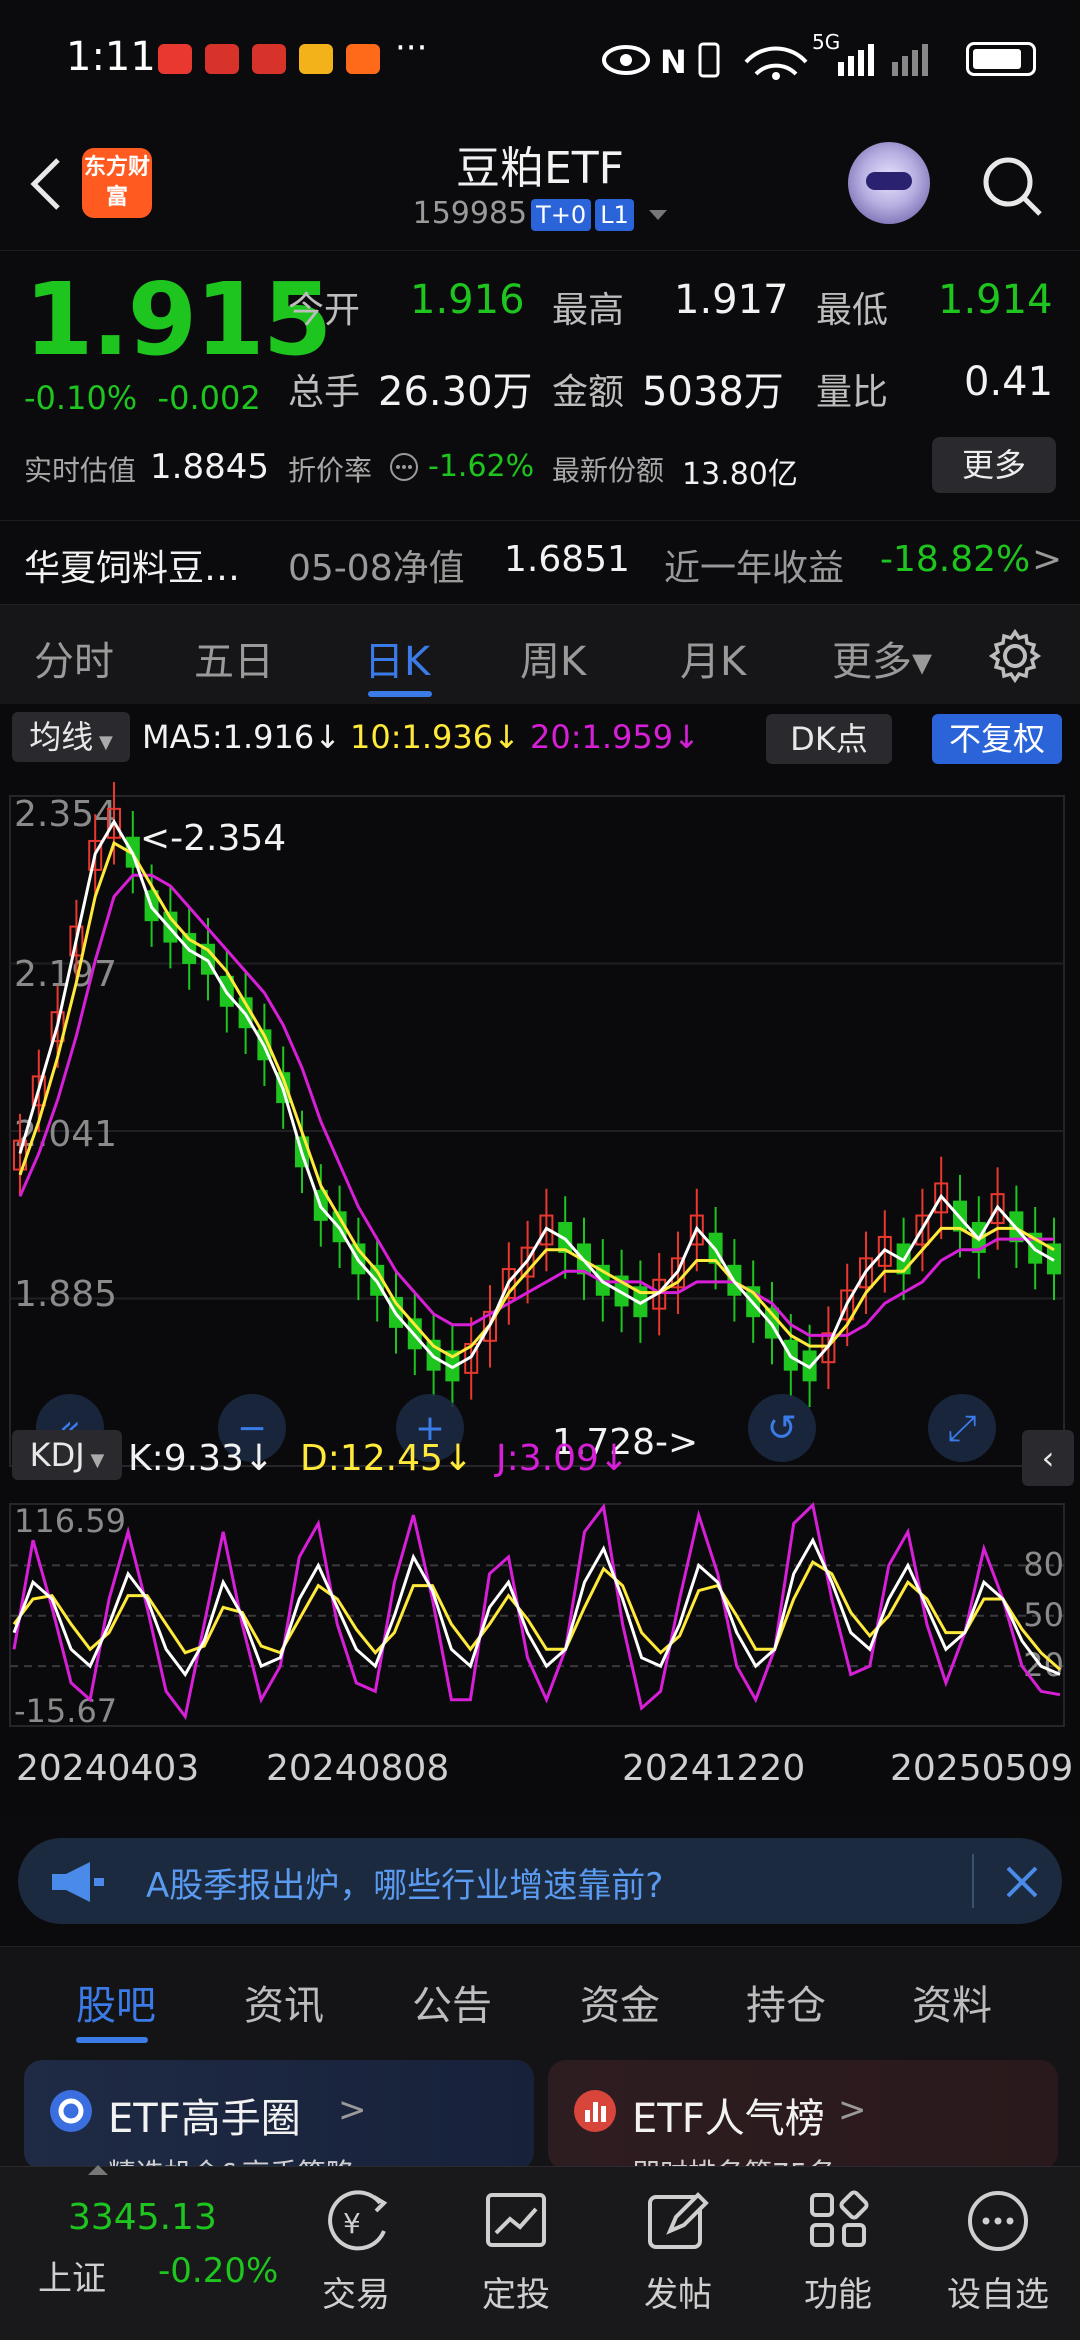 The width and height of the screenshot is (1080, 2340). What do you see at coordinates (1022, 1882) in the screenshot?
I see `close-icon` at bounding box center [1022, 1882].